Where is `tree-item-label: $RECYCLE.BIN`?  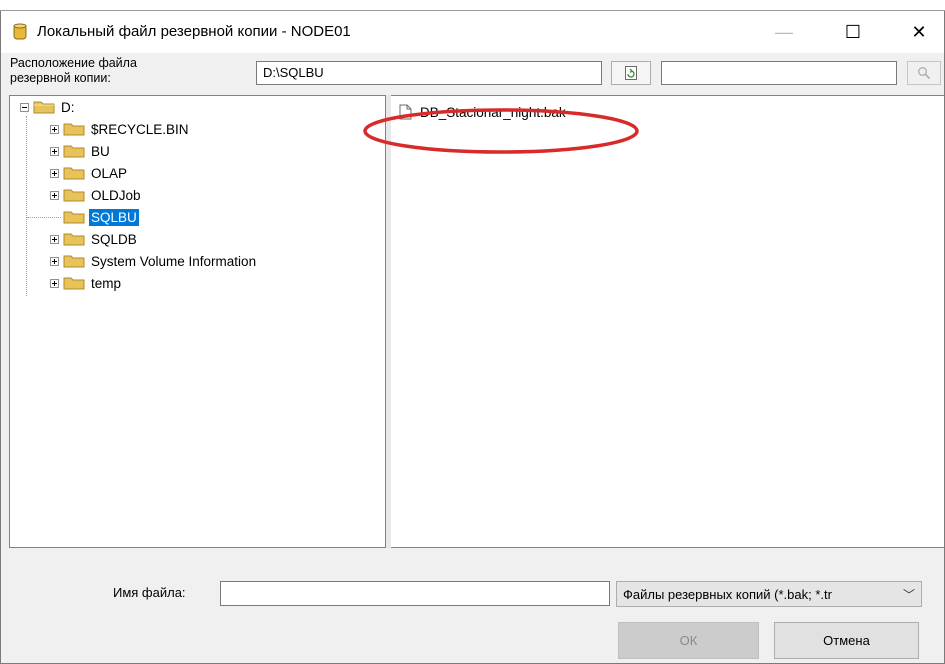
tree-item-label: $RECYCLE.BIN is located at coordinates (140, 129).